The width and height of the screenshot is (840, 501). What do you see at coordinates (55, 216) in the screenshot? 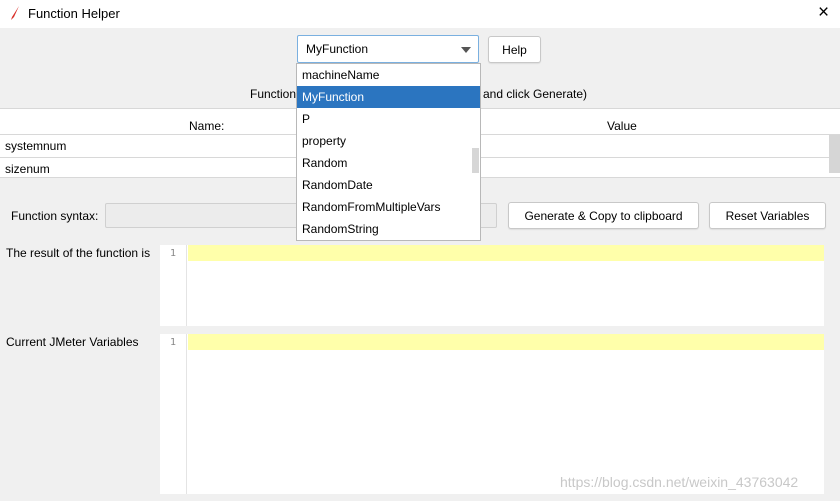
I see `syntax-label: Function syntax:` at bounding box center [55, 216].